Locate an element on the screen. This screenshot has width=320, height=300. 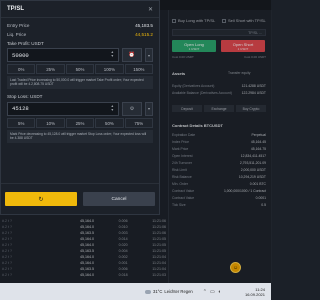
take-profit-dropdown: ▾ is located at coordinates (149, 55).